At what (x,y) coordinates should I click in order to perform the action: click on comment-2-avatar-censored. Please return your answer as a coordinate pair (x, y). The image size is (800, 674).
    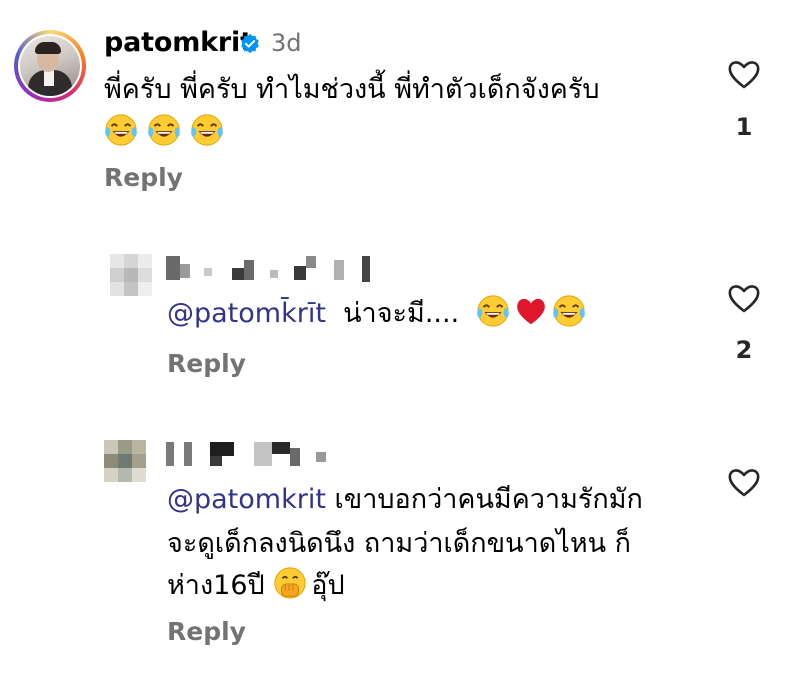
    Looking at the image, I should click on (130, 276).